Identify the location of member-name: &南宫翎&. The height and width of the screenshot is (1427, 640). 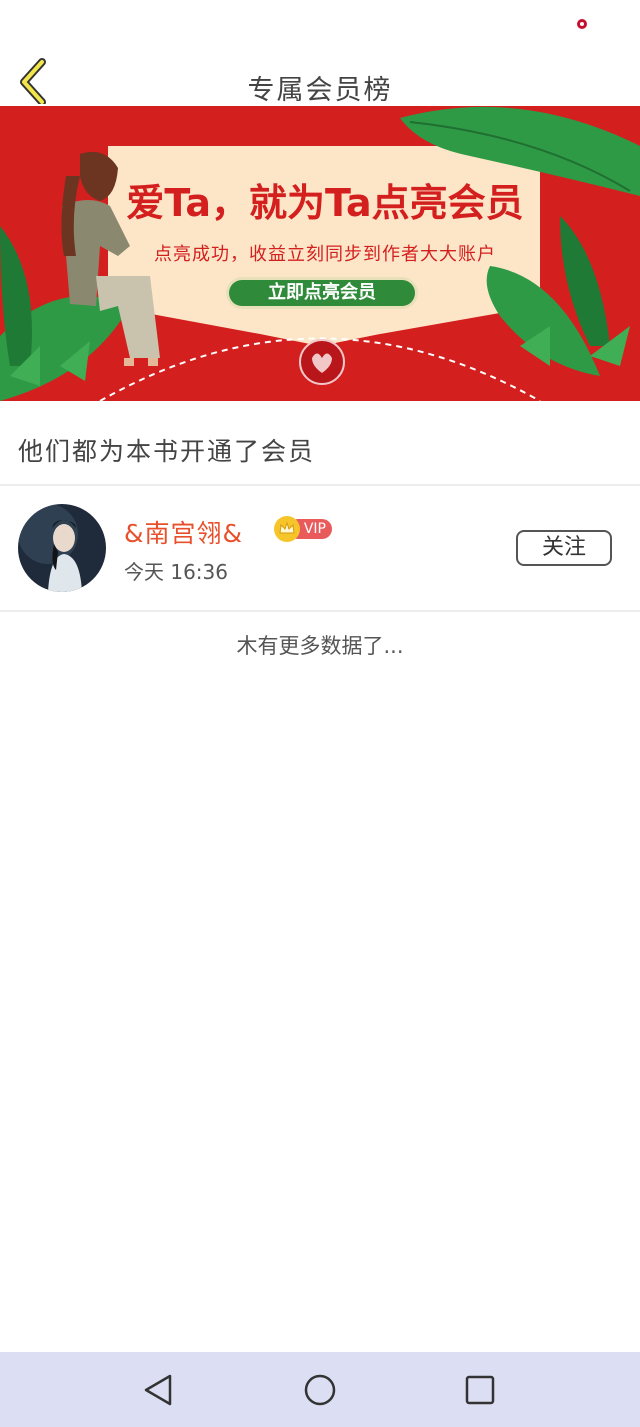
(183, 532).